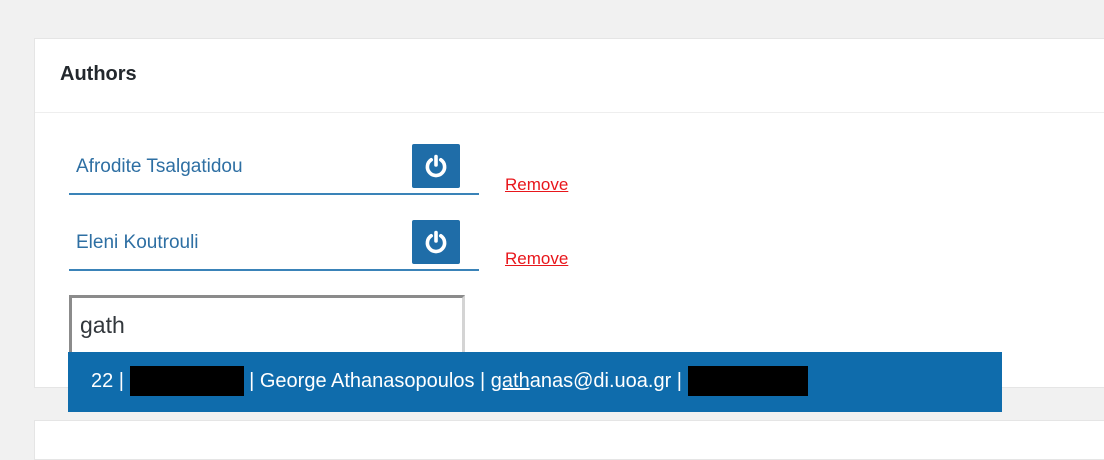 This screenshot has height=460, width=1104. Describe the element at coordinates (98, 74) in the screenshot. I see `panel-title: Authors` at that location.